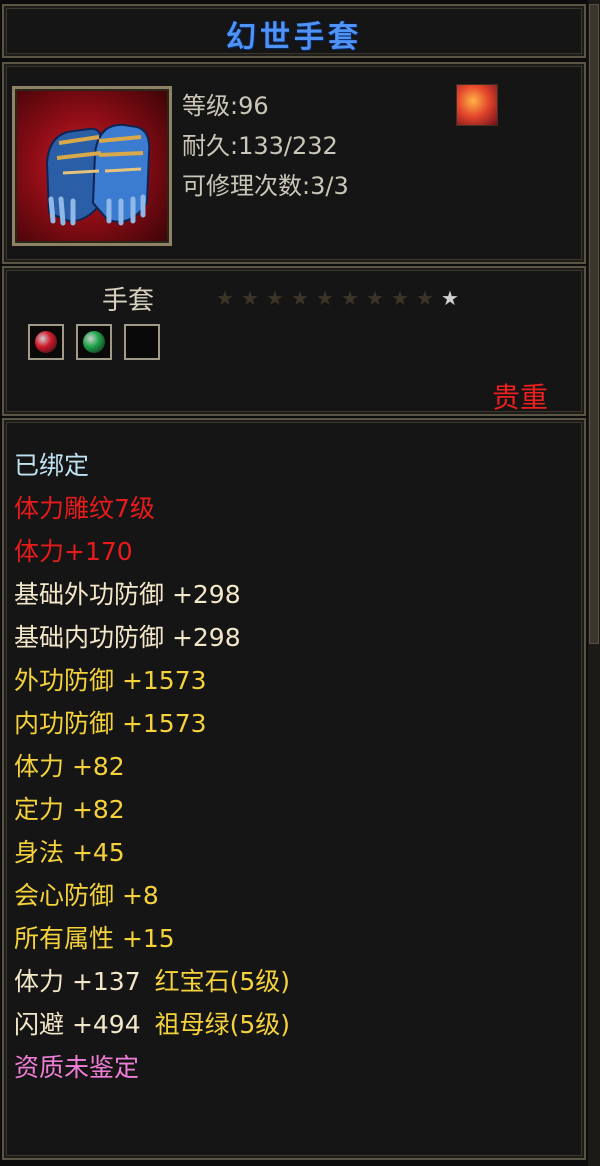  I want to click on title-bar: 幻世手套, so click(294, 31).